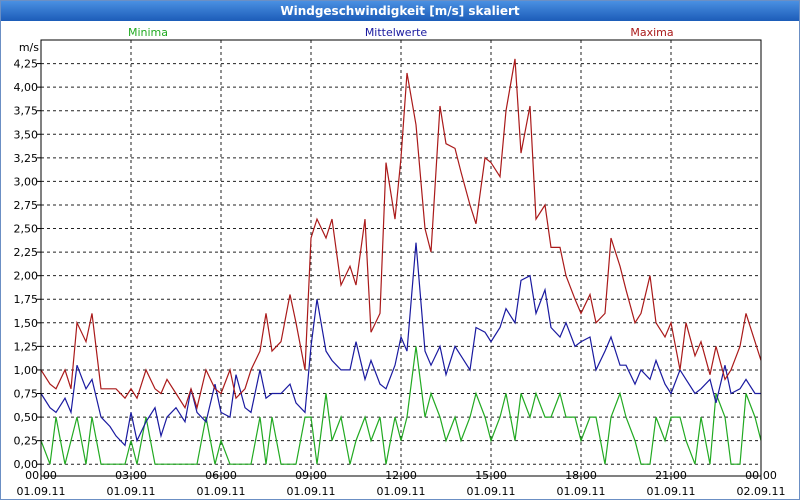  I want to click on y-tick-label: 1,75, so click(26, 299).